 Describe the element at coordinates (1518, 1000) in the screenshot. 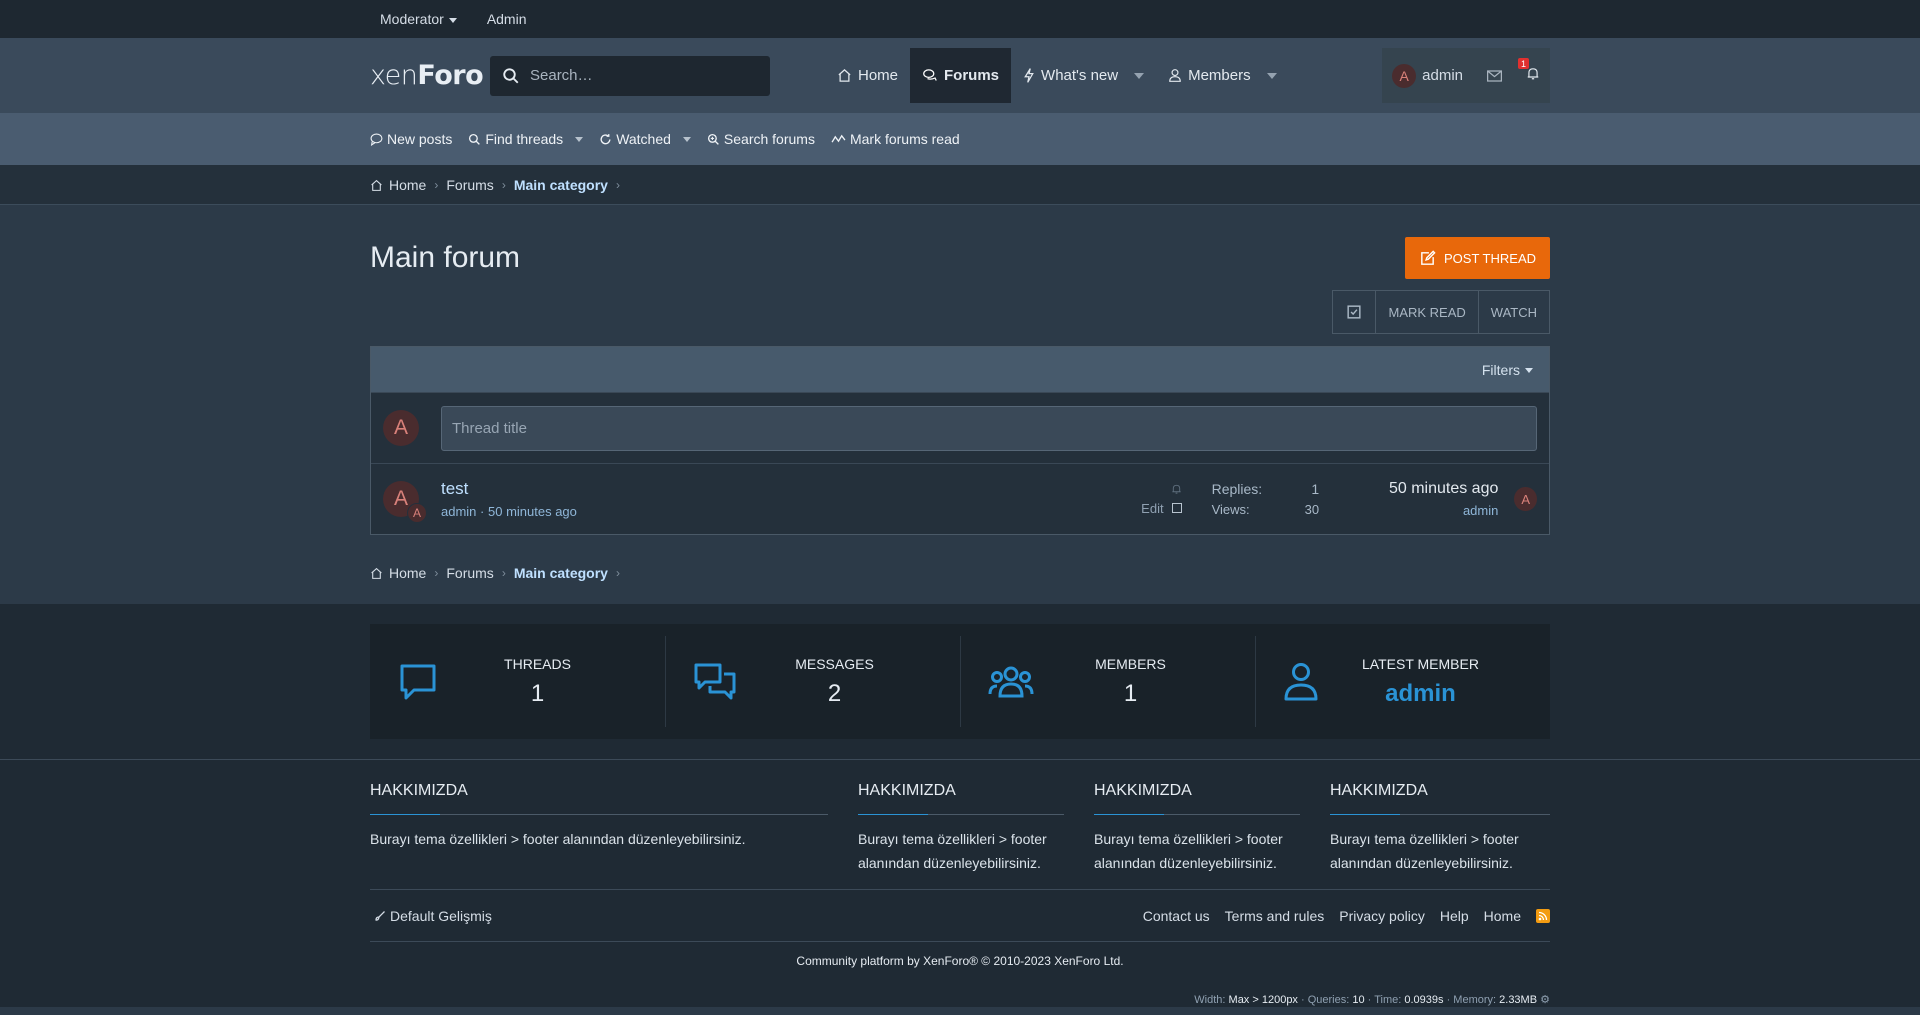

I see `debug-memory: 2.33MB` at that location.